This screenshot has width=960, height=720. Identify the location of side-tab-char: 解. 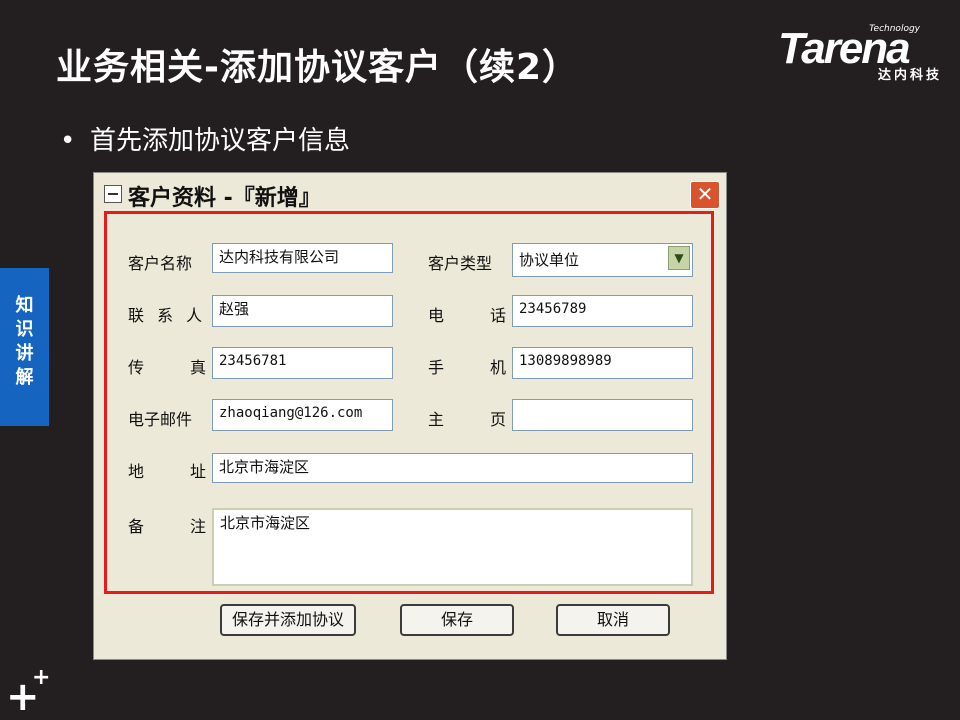
(24, 377).